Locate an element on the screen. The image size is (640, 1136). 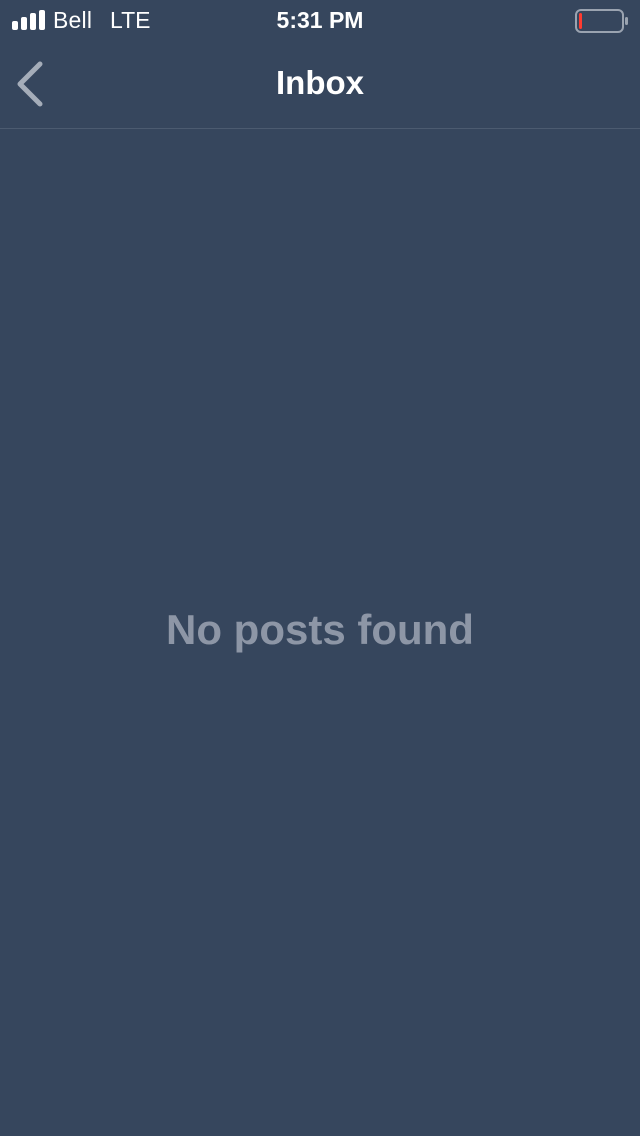
empty-state-message: No posts found is located at coordinates (320, 629).